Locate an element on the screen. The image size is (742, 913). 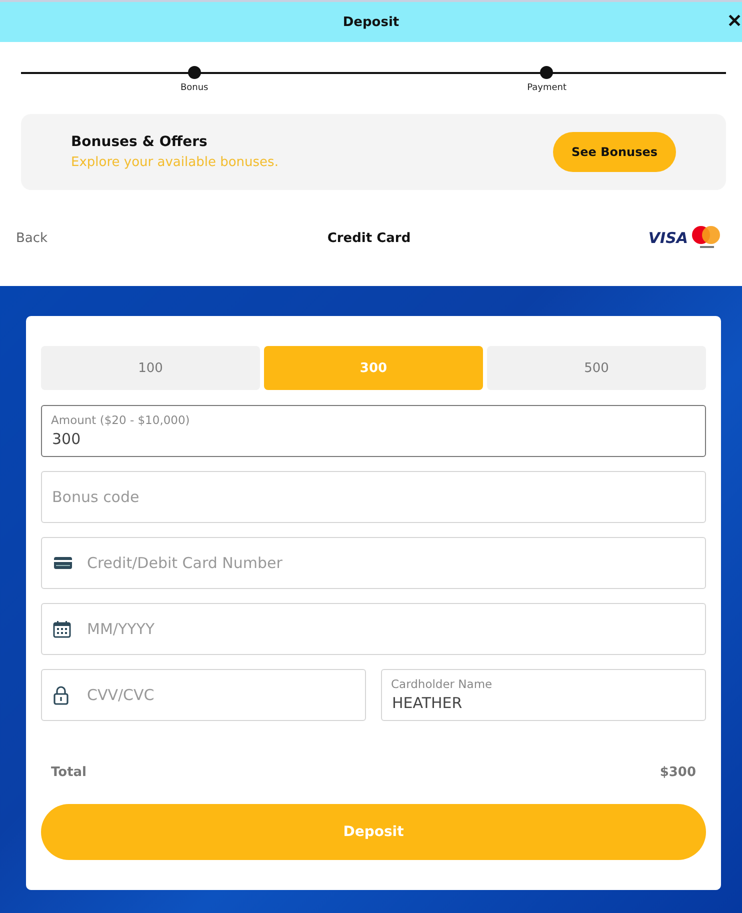
back-link: Back is located at coordinates (66, 238).